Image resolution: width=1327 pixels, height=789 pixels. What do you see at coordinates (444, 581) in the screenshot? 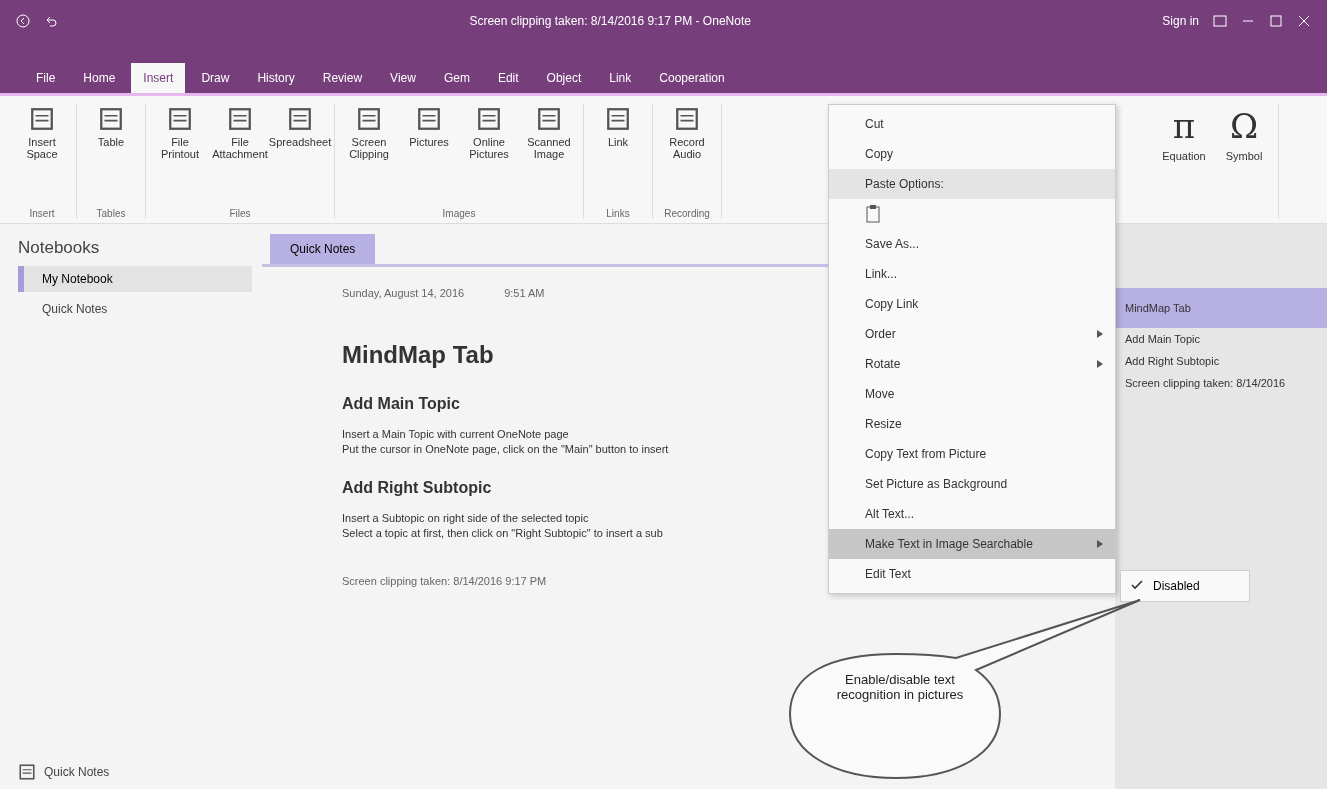
I see `source-link: Screen clipping taken: 8/14/2016 9:17 PM` at bounding box center [444, 581].